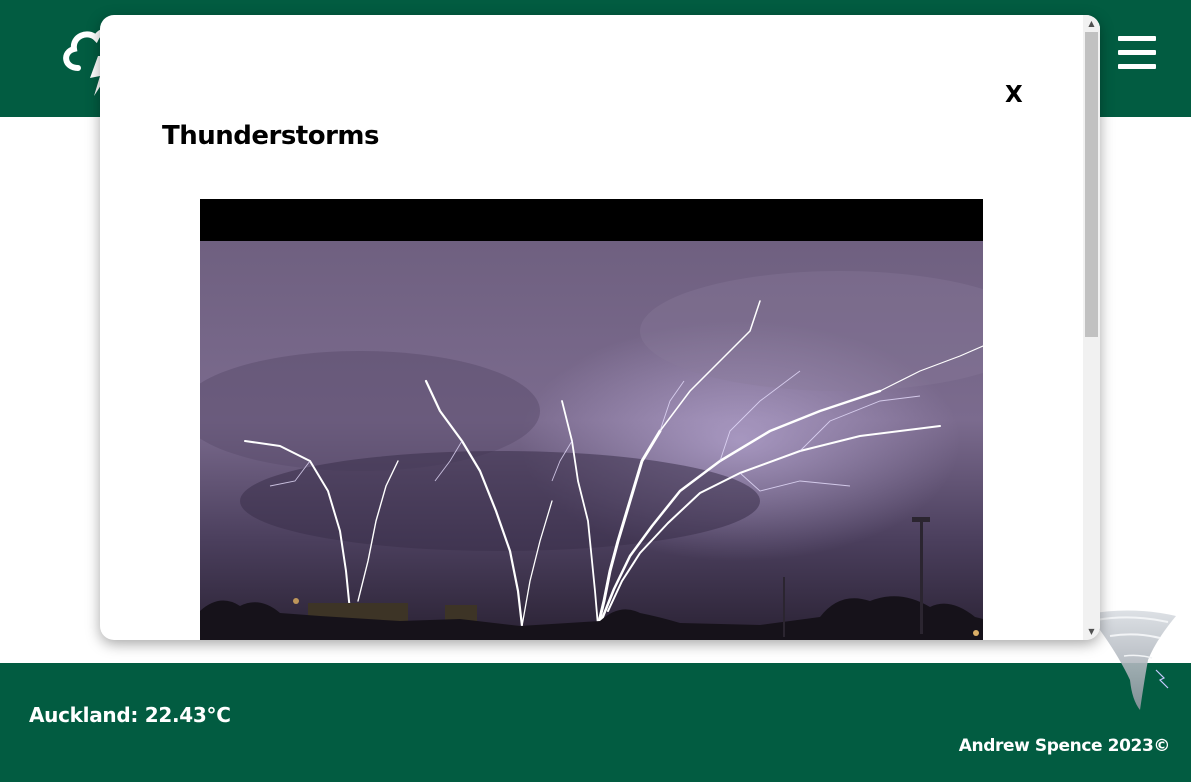  I want to click on modal-scrollbar: ▲ ▼, so click(1091, 327).